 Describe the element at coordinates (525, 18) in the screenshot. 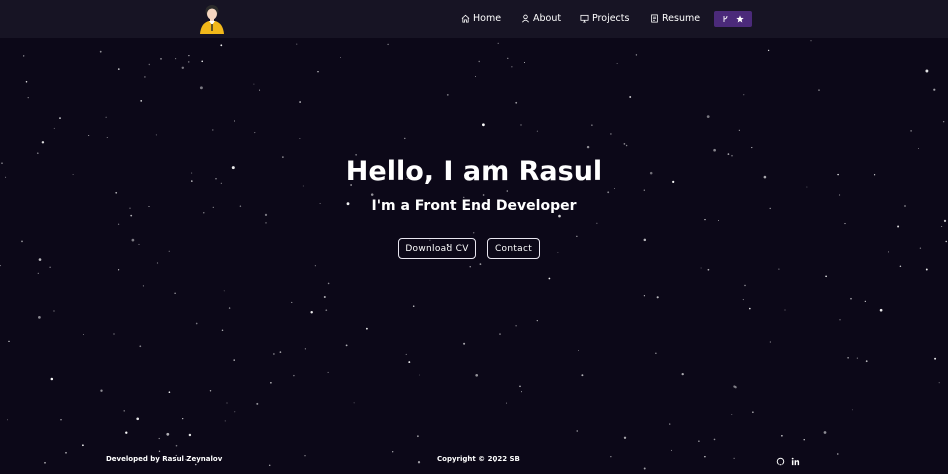

I see `user-icon` at that location.